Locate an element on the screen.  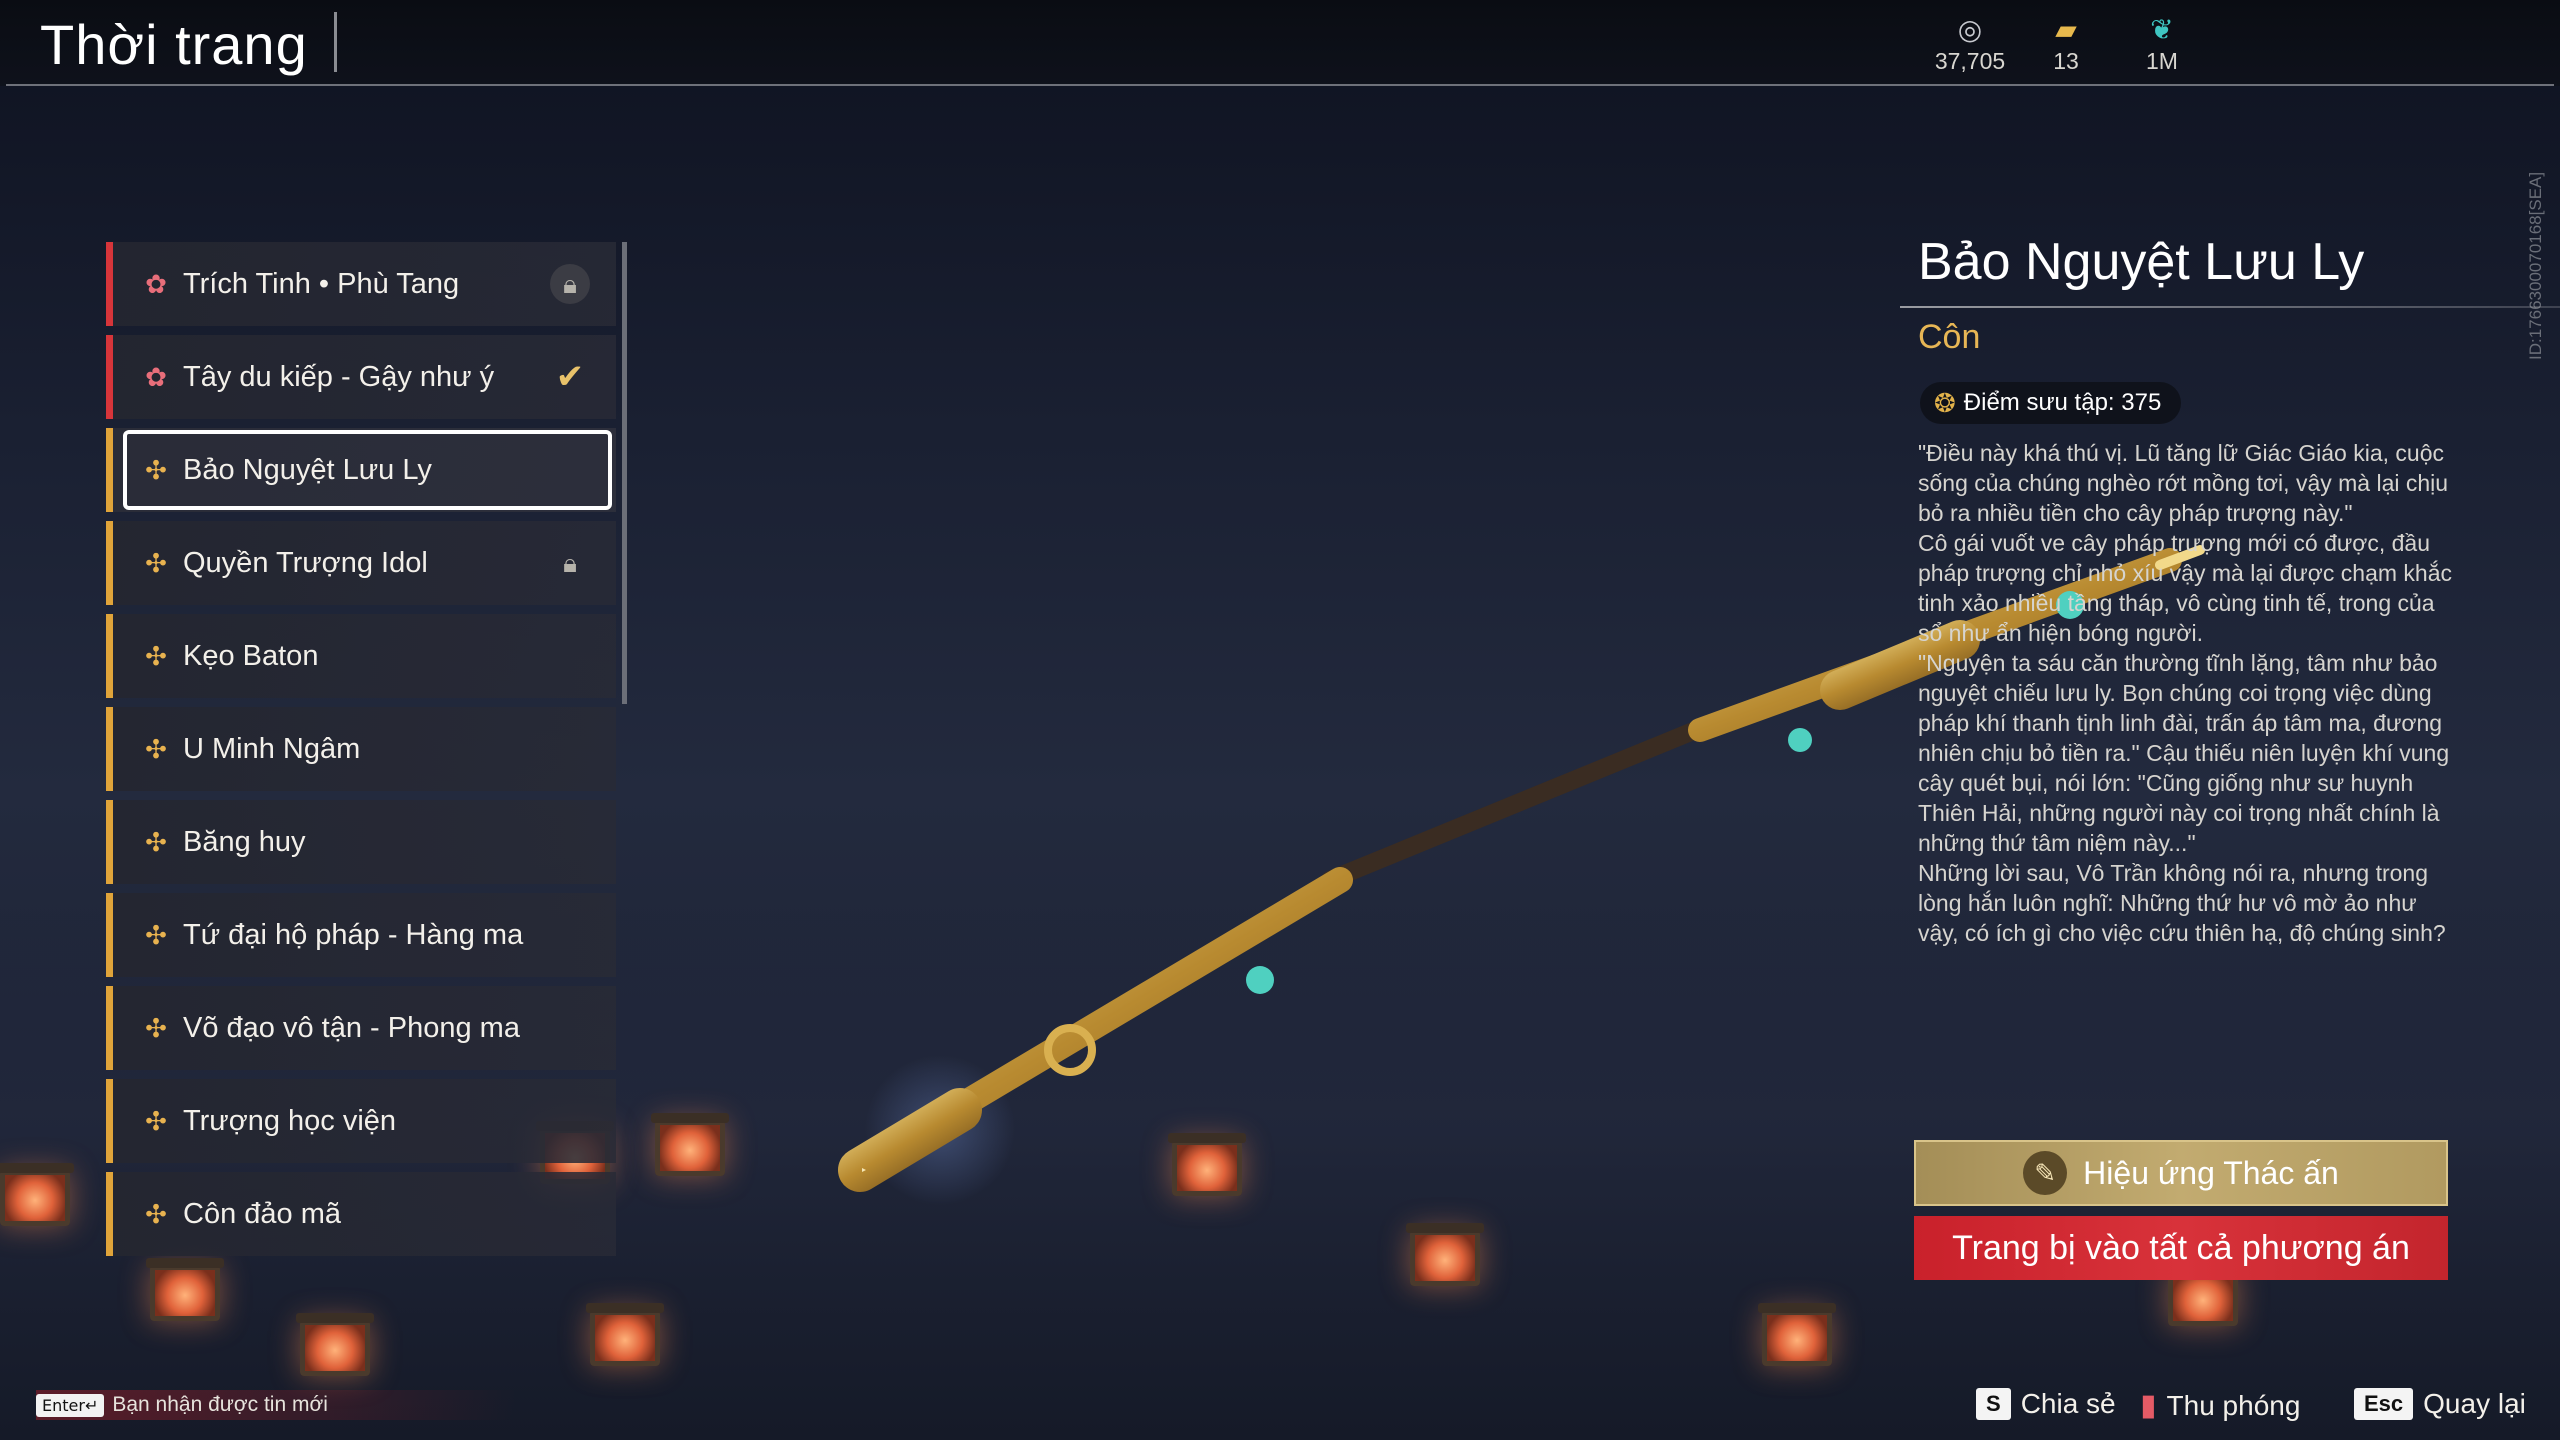
equip-all-label: Trang bị vào tất cả phương án is located at coordinates (2181, 1247).